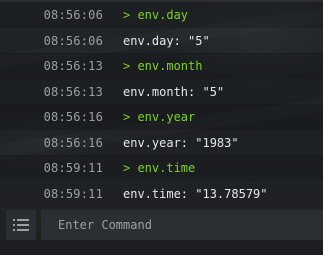 Image resolution: width=323 pixels, height=255 pixels. I want to click on console-row-output: 08:56:16 env.year: "1983", so click(161, 143).